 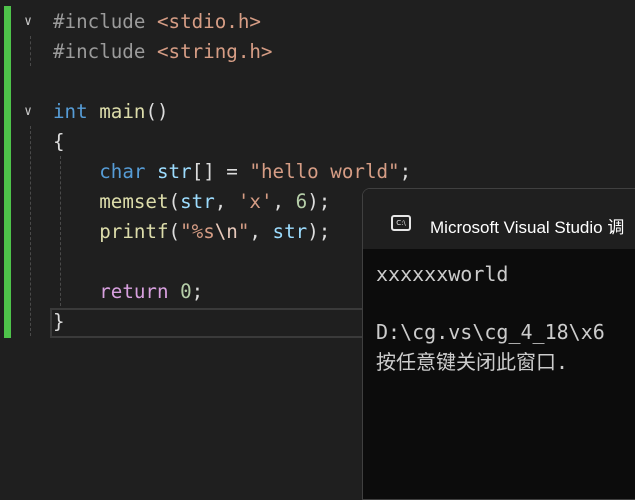 I want to click on code-token: <string.h>, so click(x=214, y=51).